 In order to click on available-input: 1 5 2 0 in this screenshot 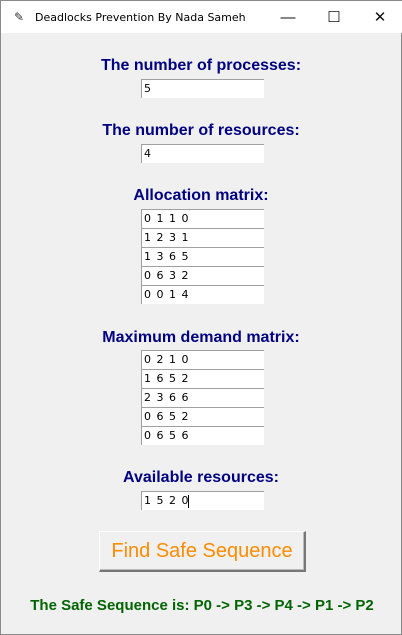, I will do `click(202, 500)`.